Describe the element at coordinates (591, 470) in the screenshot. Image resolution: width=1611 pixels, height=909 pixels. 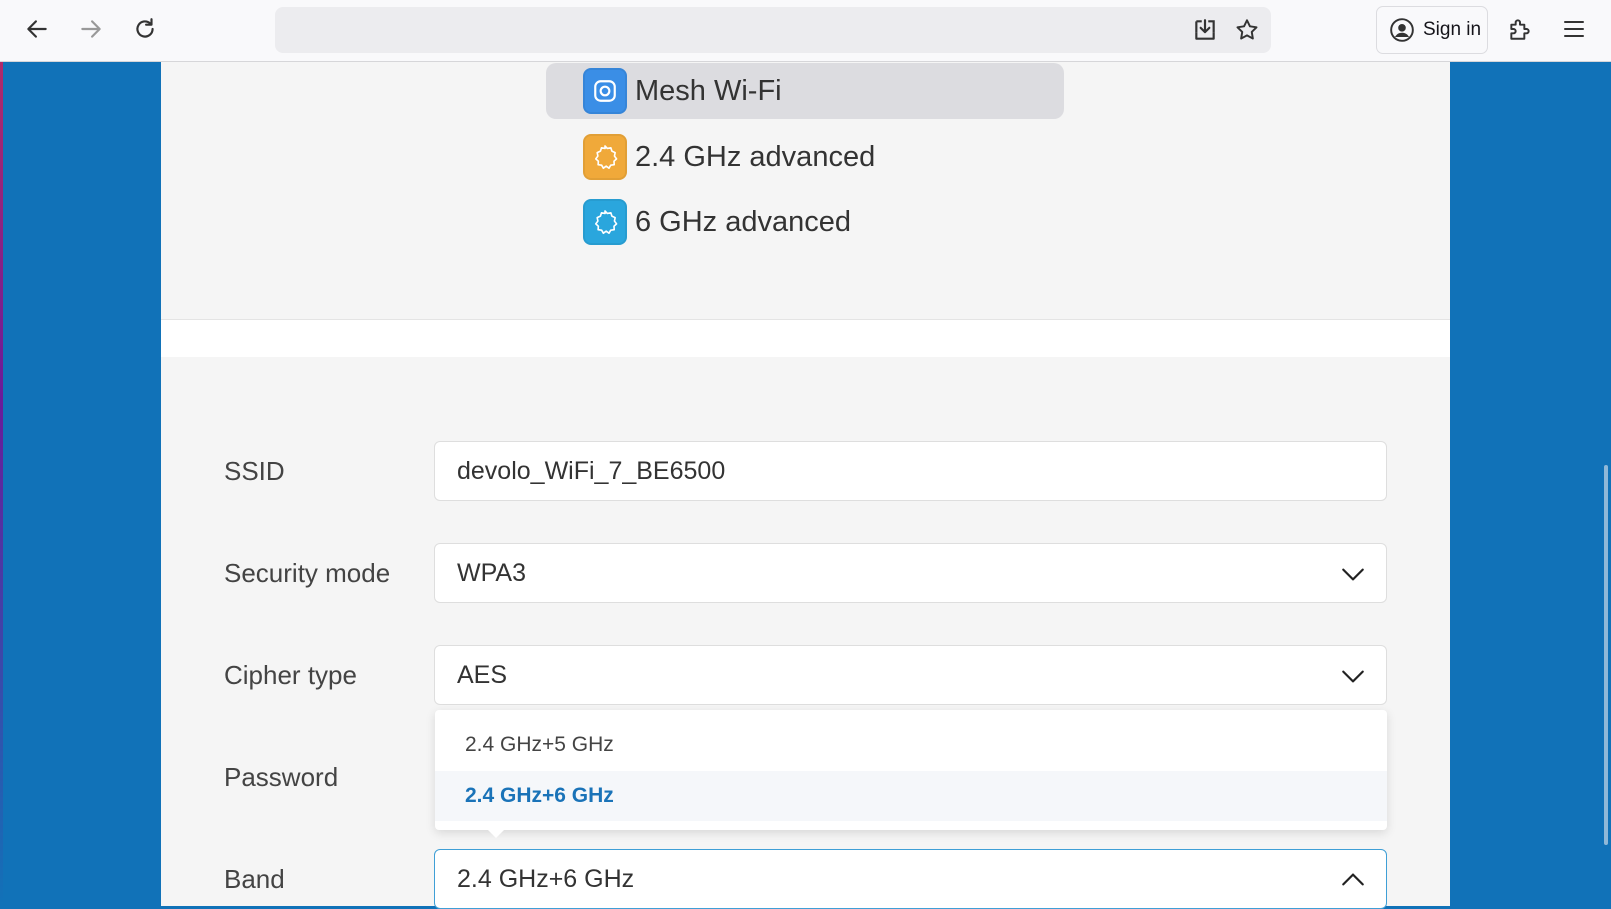
I see `ssid-value: devolo_WiFi_7_BE6500` at that location.